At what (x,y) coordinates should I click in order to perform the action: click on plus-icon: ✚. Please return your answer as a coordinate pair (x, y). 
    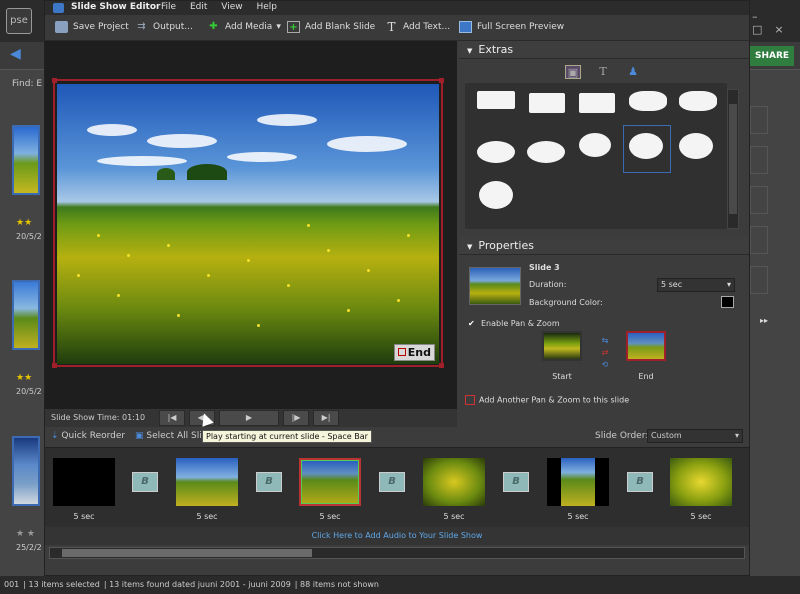
    Looking at the image, I should click on (213, 26).